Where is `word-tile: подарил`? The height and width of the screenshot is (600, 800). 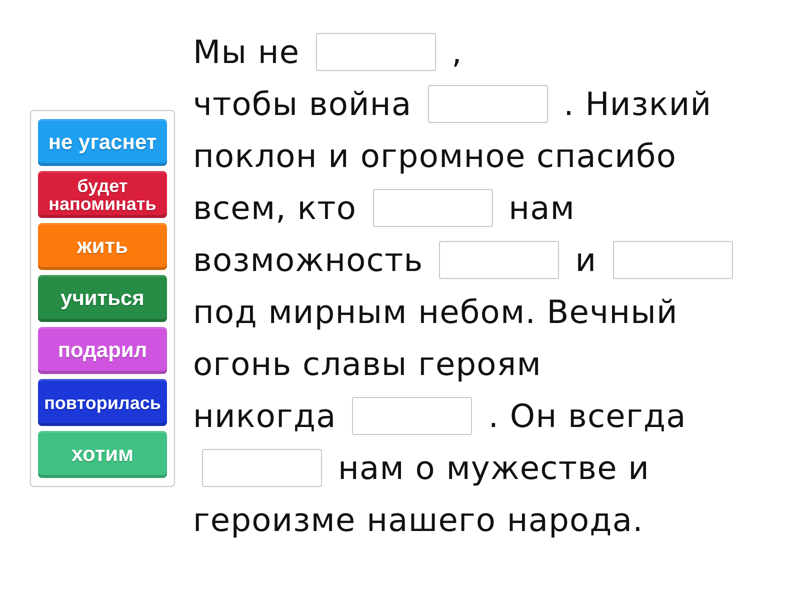
word-tile: подарил is located at coordinates (102, 350).